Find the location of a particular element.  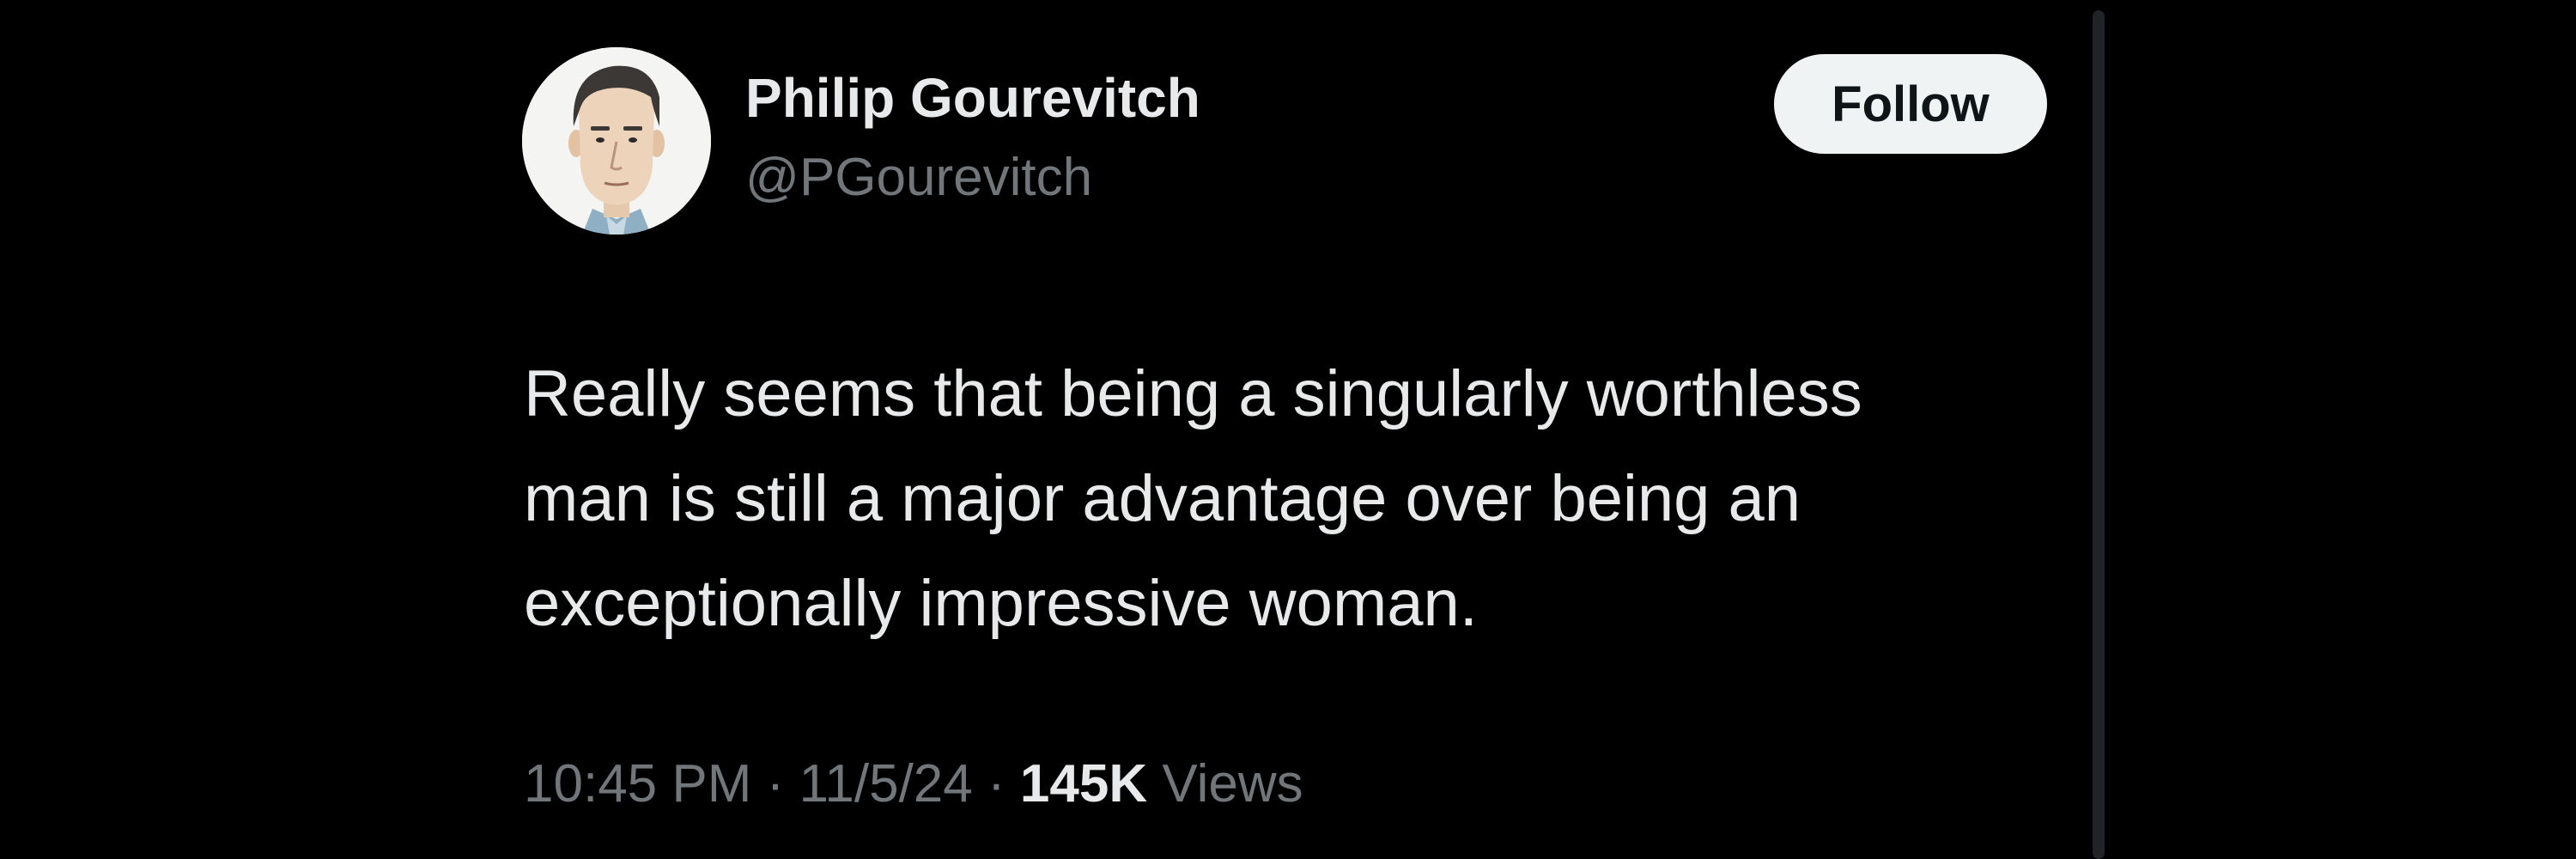

column-divider is located at coordinates (2099, 435).